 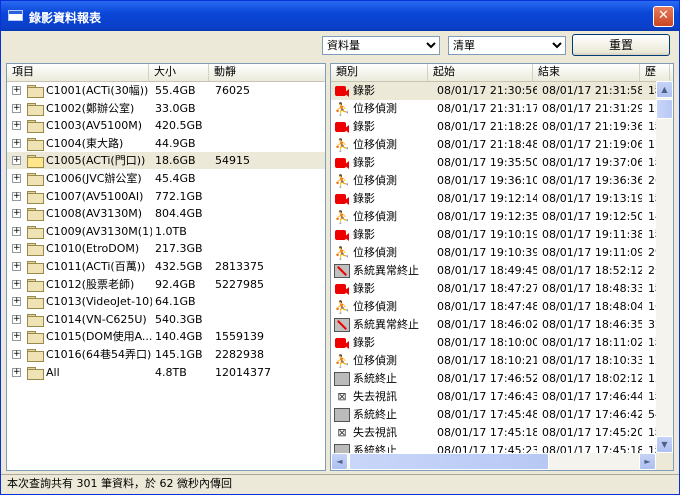 What do you see at coordinates (487, 306) in the screenshot?
I see `event-start: 08/01/17 18:47:48` at bounding box center [487, 306].